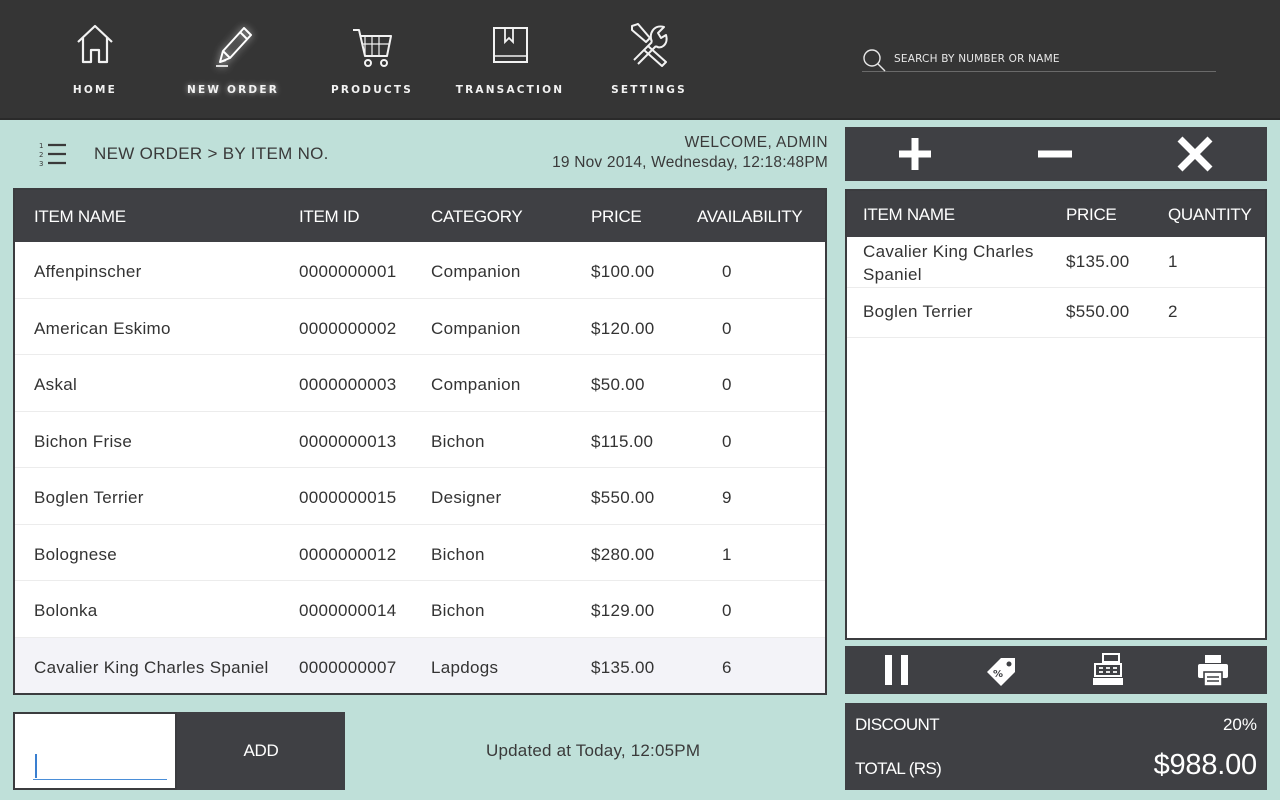 The image size is (1280, 800). What do you see at coordinates (727, 554) in the screenshot?
I see `cell-availability: 1` at bounding box center [727, 554].